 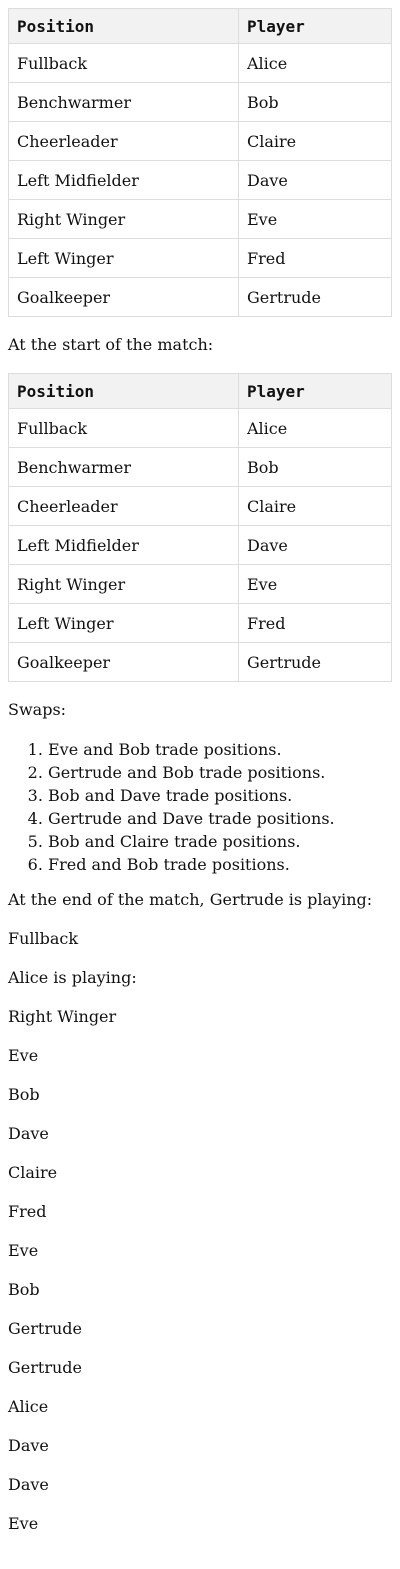 What do you see at coordinates (37, 709) in the screenshot?
I see `swaps-heading: Swaps:` at bounding box center [37, 709].